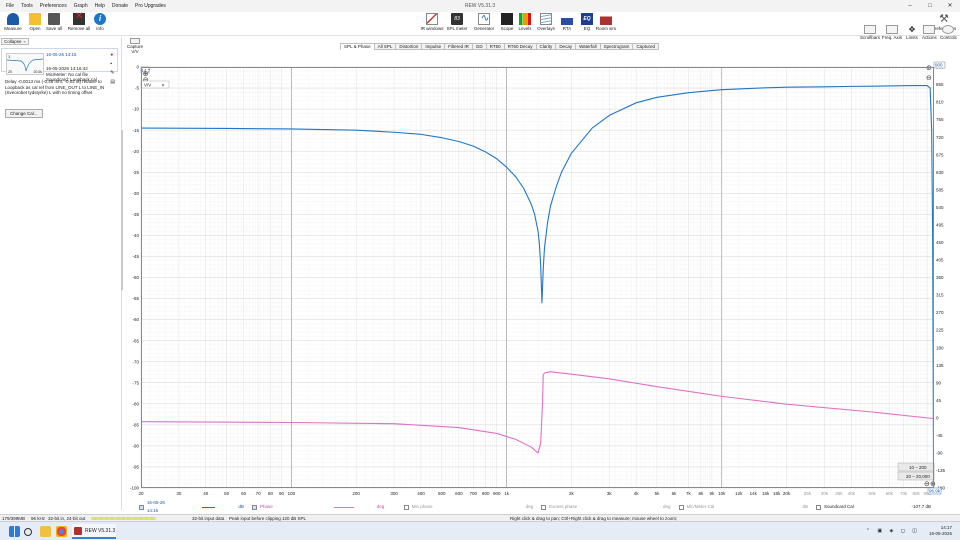 This screenshot has height=540, width=960. Describe the element at coordinates (520, 46) in the screenshot. I see `tab-rt60-decay: RT60 Decay` at that location.